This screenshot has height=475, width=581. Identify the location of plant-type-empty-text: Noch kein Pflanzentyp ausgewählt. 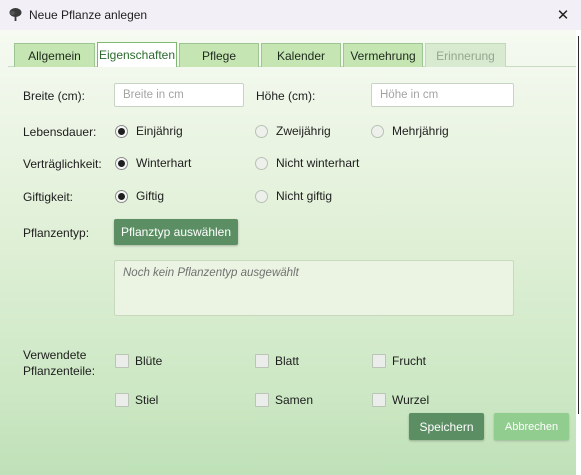
(211, 273).